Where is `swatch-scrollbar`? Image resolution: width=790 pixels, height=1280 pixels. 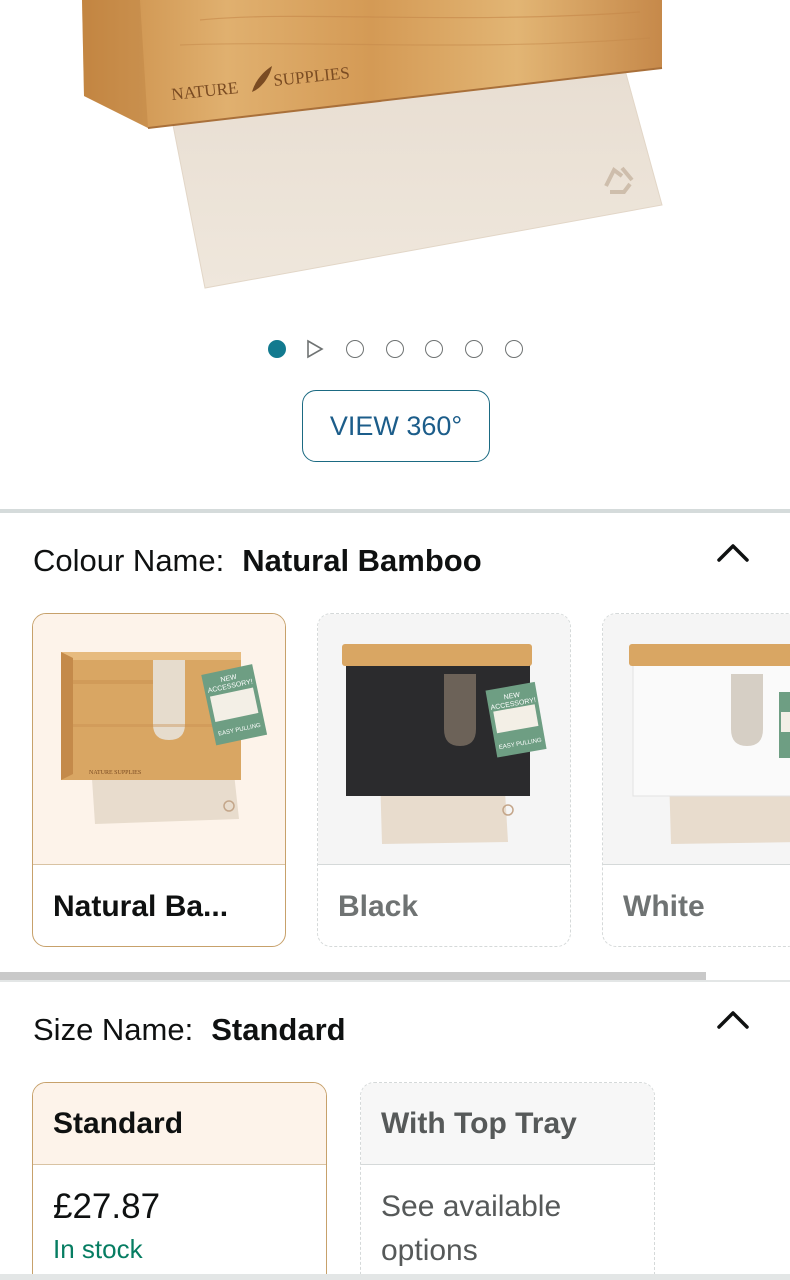
swatch-scrollbar is located at coordinates (353, 976).